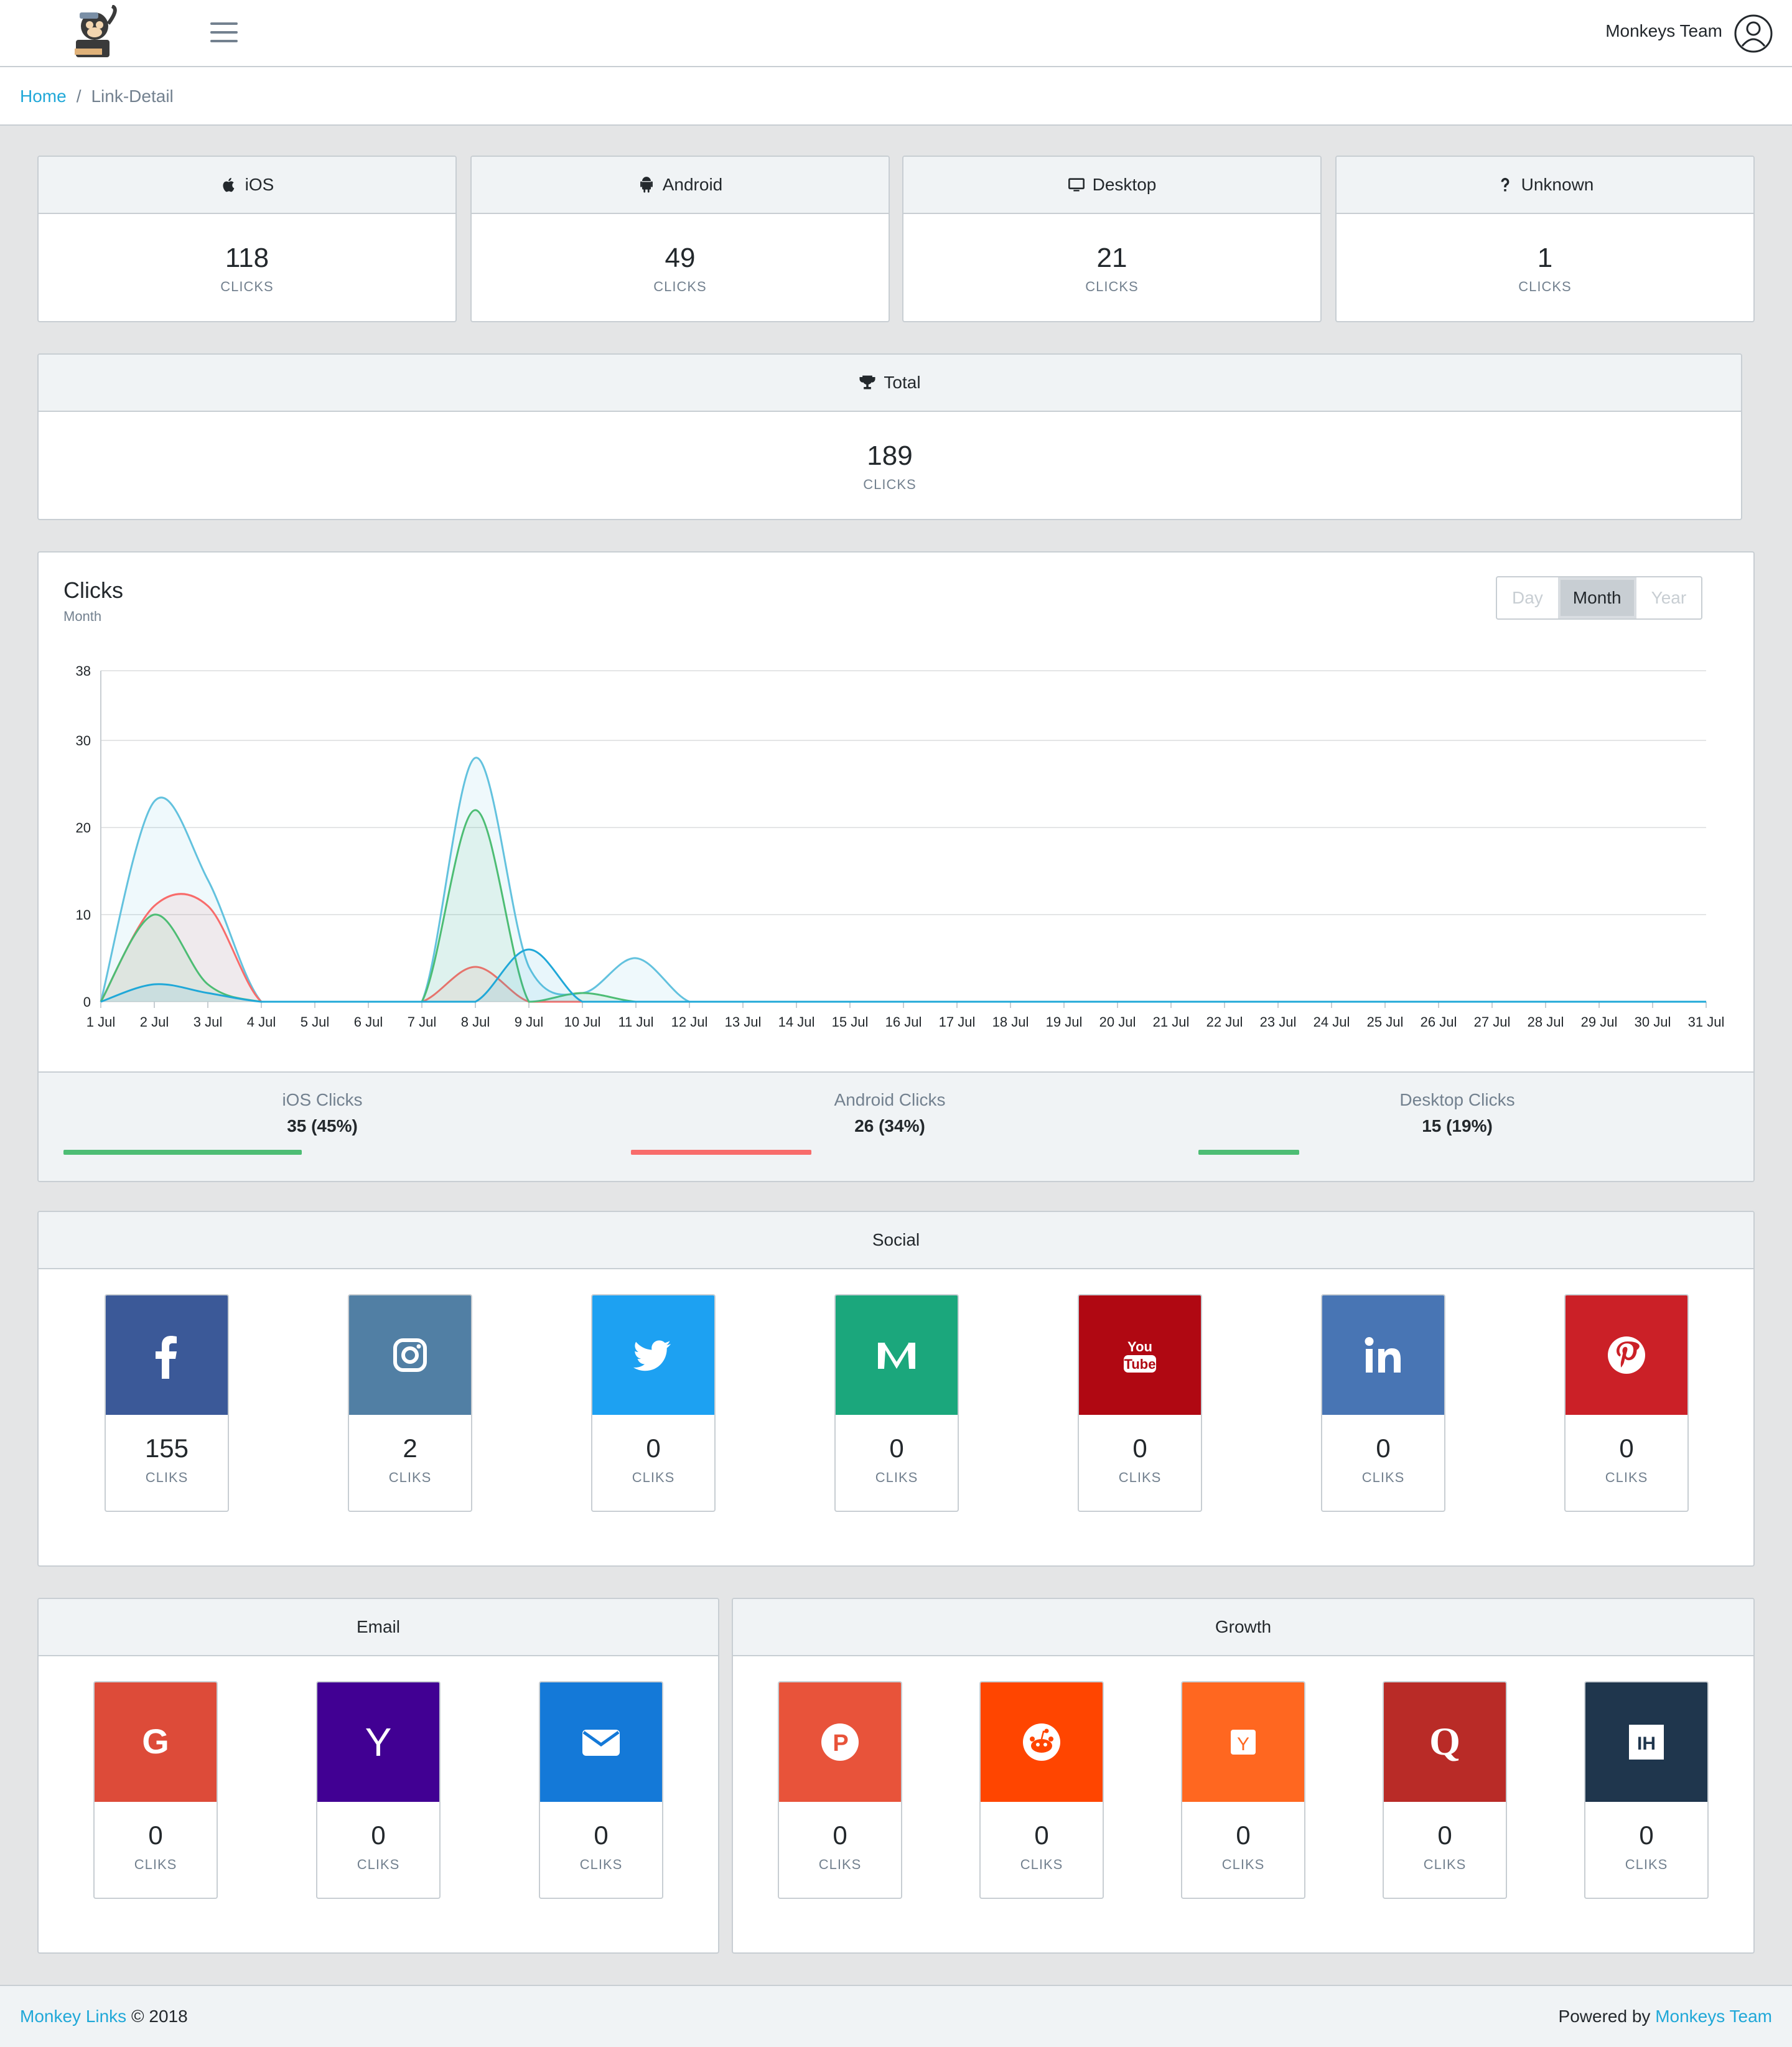 The image size is (1792, 2047). I want to click on card-header: Desktop, so click(1111, 185).